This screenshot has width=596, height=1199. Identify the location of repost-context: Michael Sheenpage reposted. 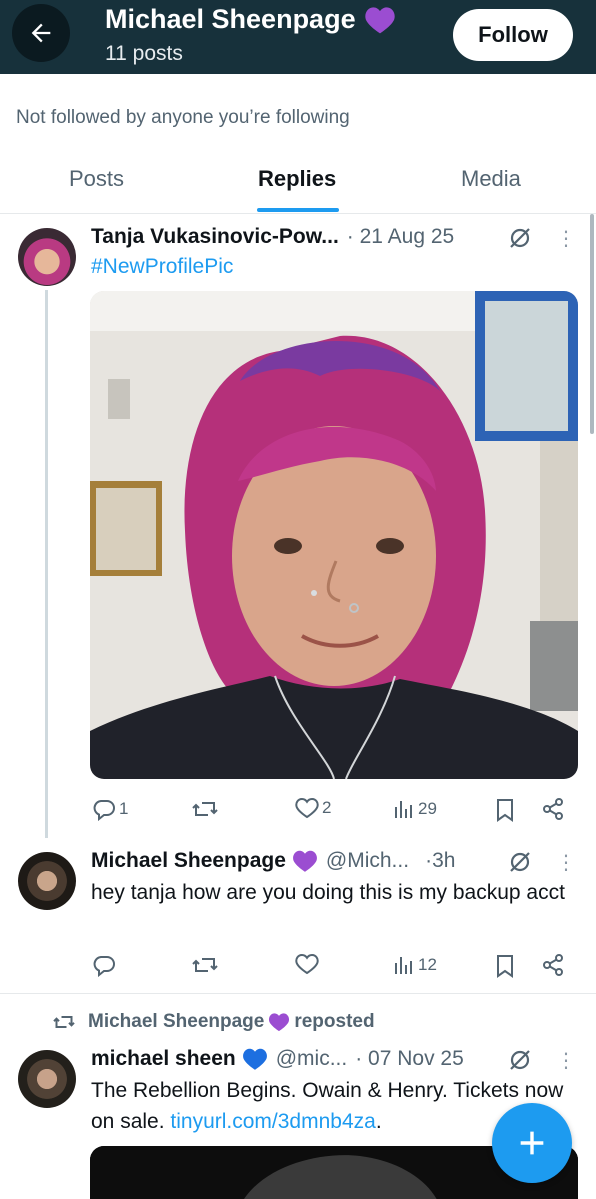
(213, 1022).